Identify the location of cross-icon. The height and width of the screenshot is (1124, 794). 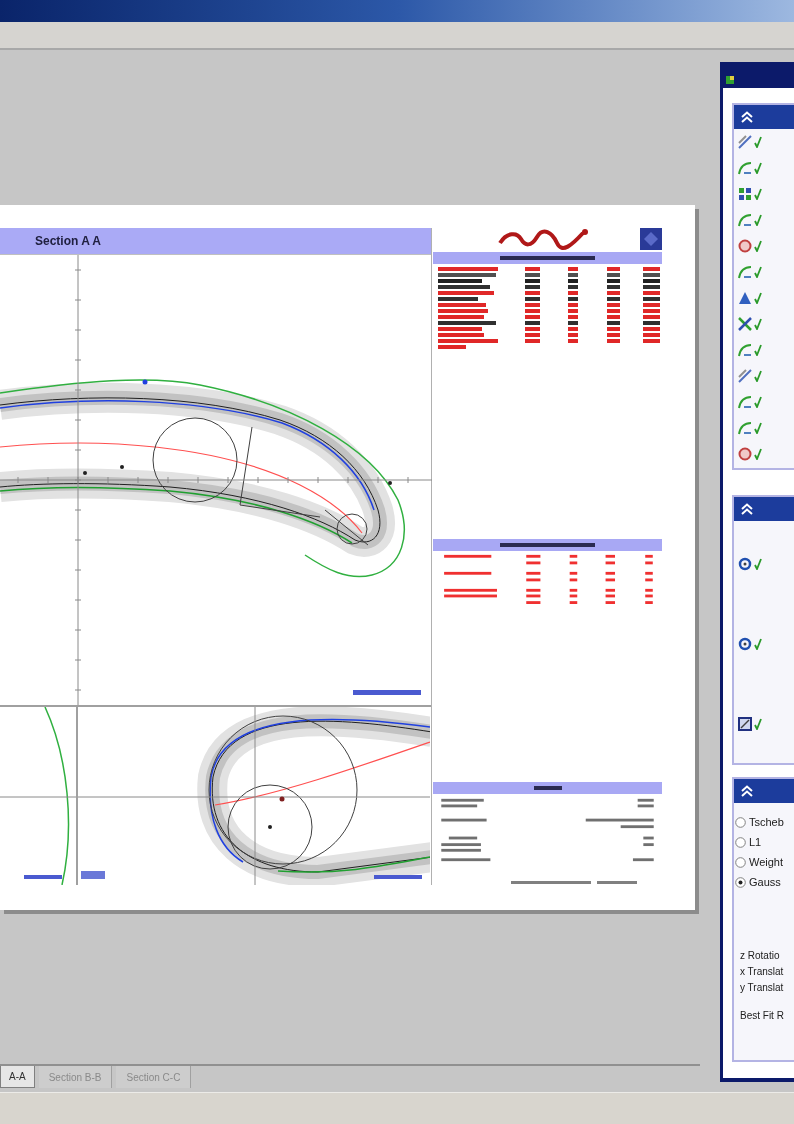
(745, 324).